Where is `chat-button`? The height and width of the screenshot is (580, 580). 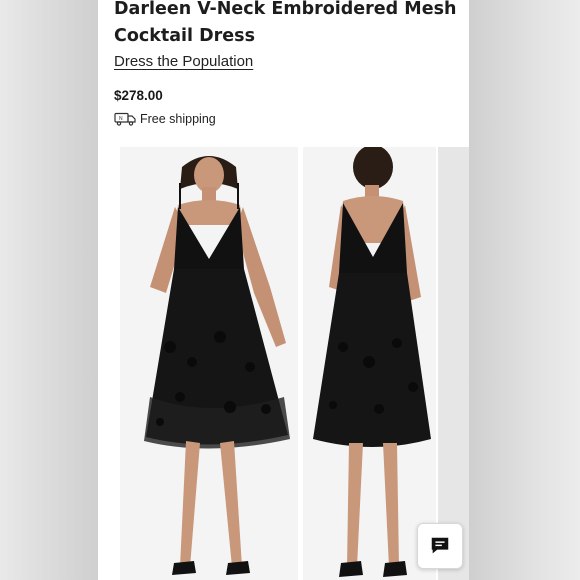
chat-button is located at coordinates (440, 546).